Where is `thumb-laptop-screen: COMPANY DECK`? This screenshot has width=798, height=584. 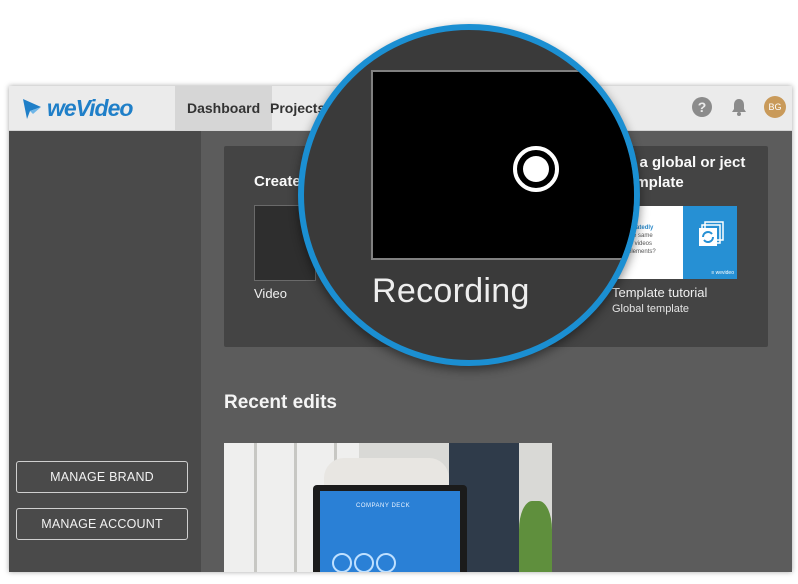
thumb-laptop-screen: COMPANY DECK is located at coordinates (390, 531).